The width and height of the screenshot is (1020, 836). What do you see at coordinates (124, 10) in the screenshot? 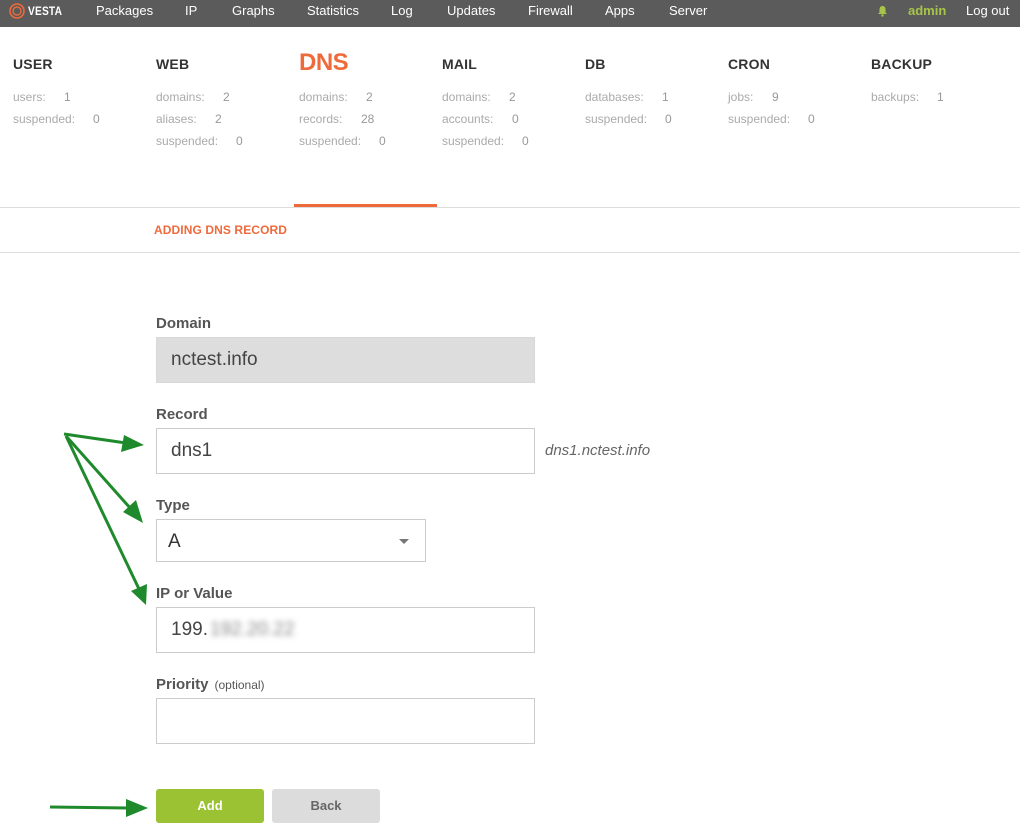
I see `nav-packages: Packages` at bounding box center [124, 10].